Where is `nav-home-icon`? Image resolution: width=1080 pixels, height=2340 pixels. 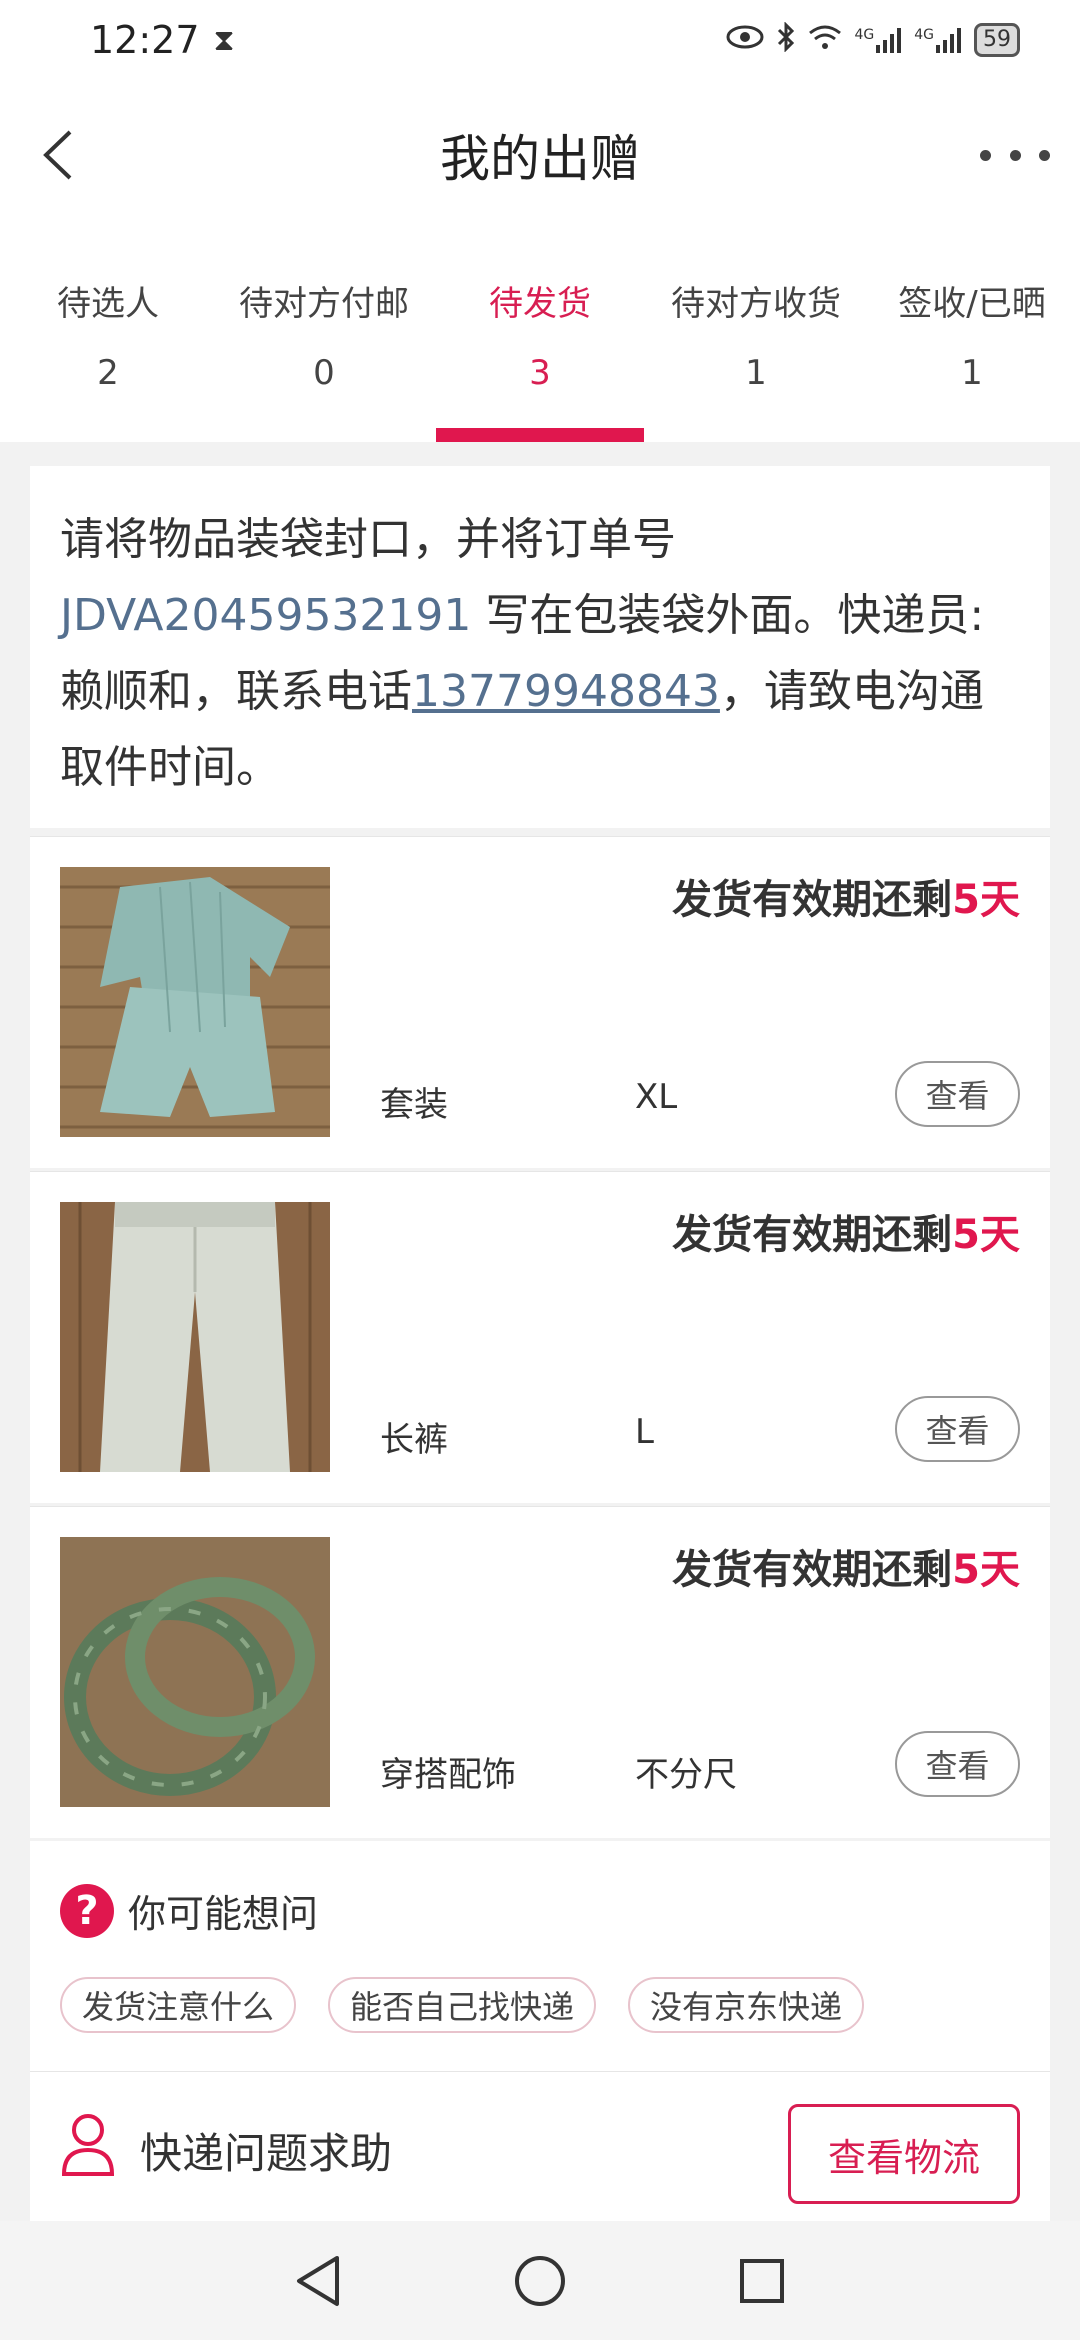
nav-home-icon is located at coordinates (540, 2281).